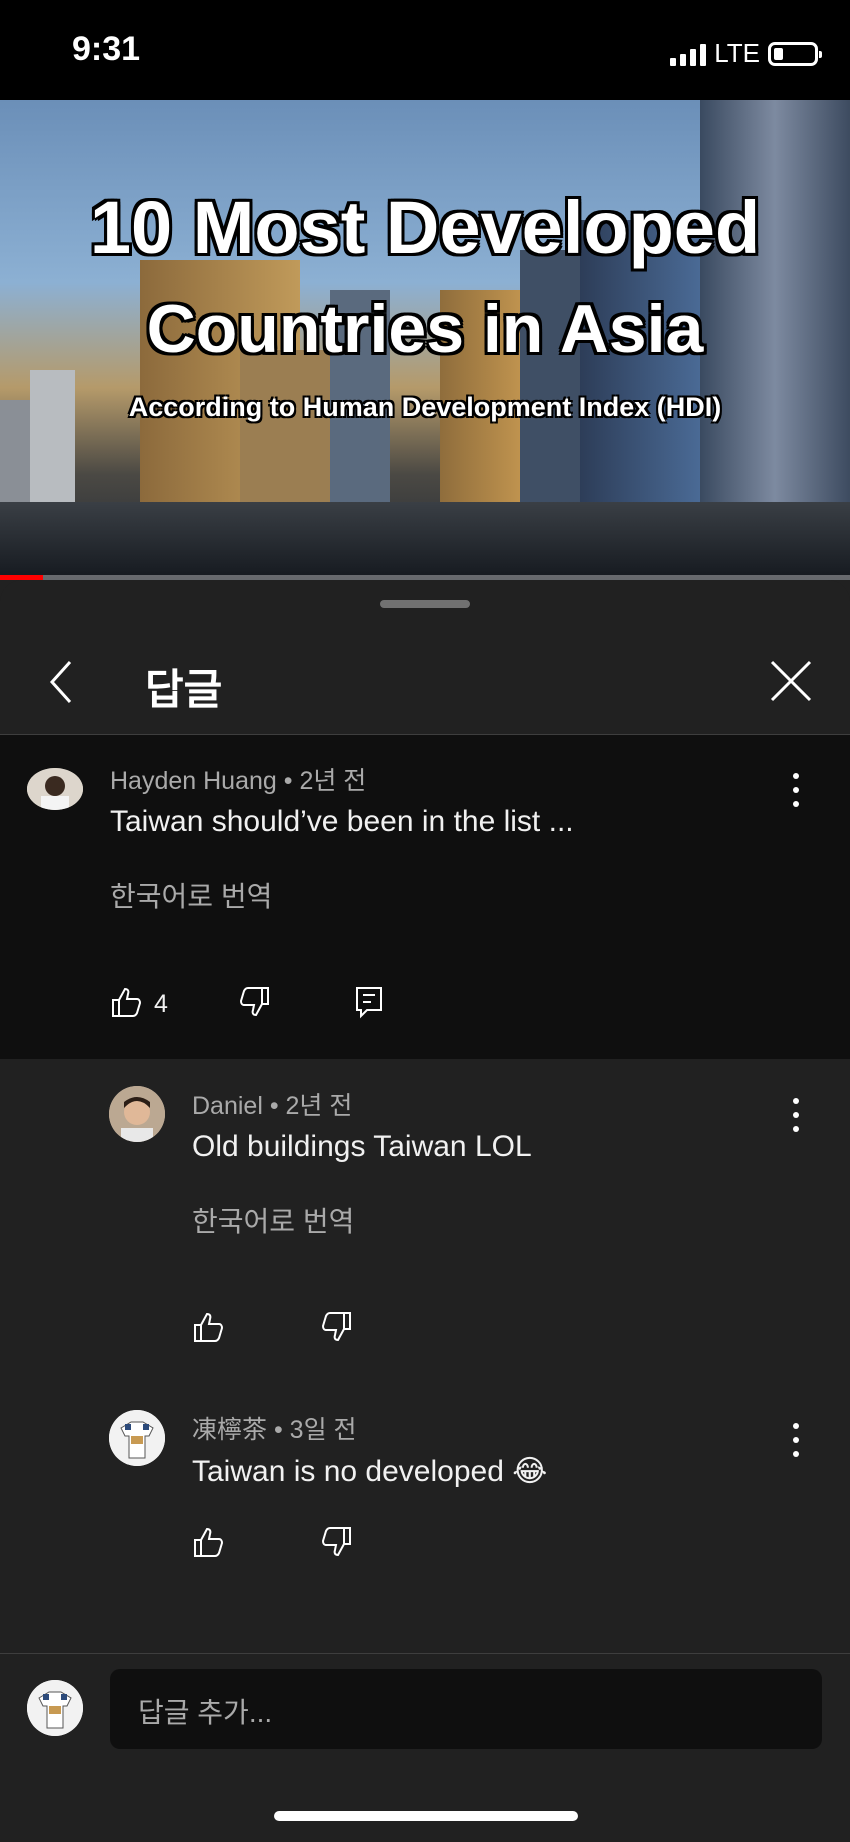  Describe the element at coordinates (425, 329) in the screenshot. I see `video-title-line2: Countries in Asia` at that location.